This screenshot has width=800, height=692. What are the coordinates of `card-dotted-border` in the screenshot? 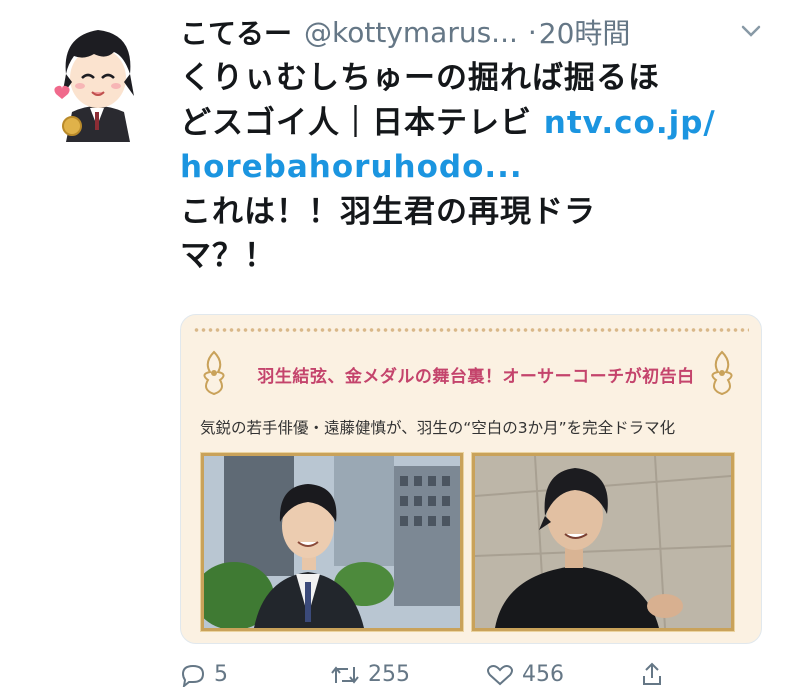 It's located at (471, 330).